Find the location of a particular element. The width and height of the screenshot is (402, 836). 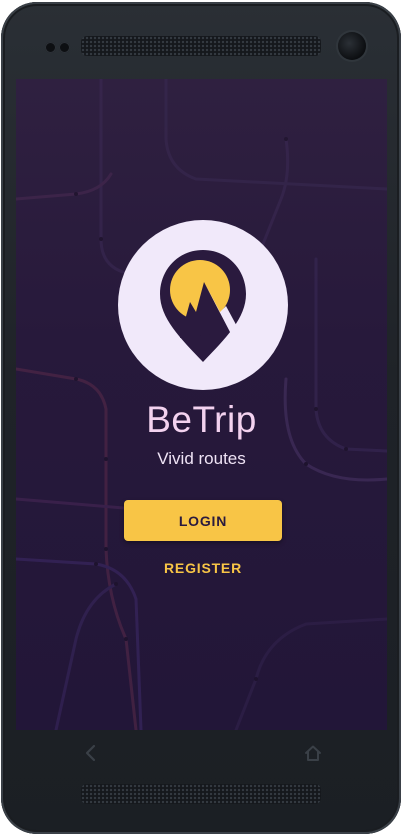

front-camera is located at coordinates (352, 46).